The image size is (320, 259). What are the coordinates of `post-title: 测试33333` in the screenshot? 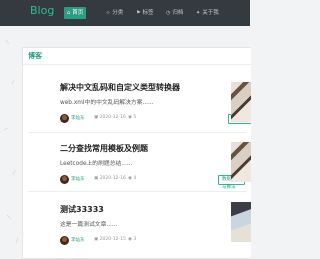 It's located at (82, 209).